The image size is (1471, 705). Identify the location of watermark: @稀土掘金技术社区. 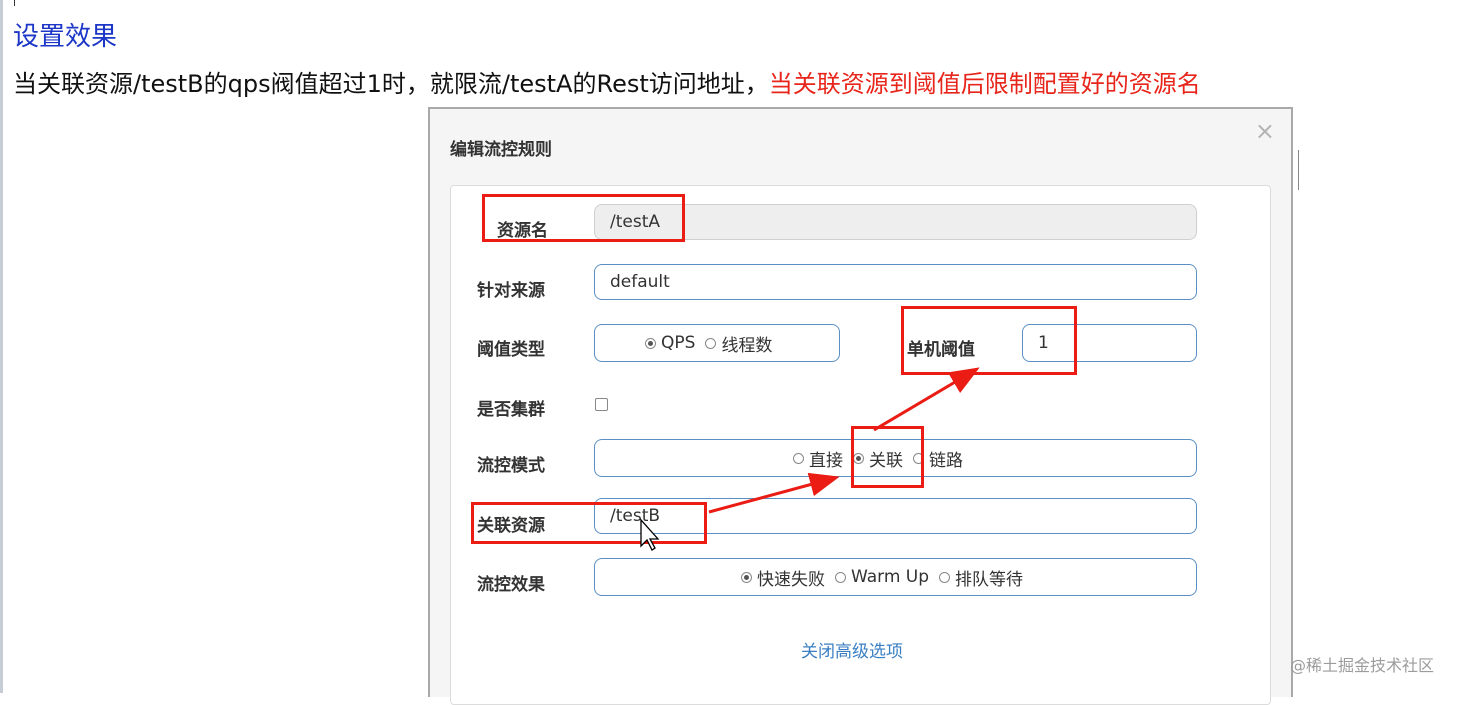
(1362, 665).